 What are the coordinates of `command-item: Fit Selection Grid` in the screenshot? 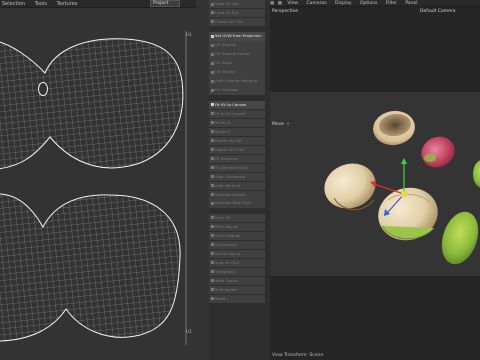 It's located at (237, 167).